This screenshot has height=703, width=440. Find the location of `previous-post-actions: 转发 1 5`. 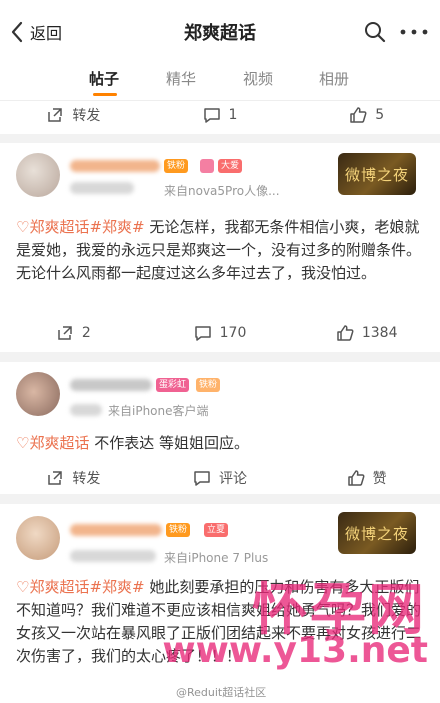

previous-post-actions: 转发 1 5 is located at coordinates (220, 117).